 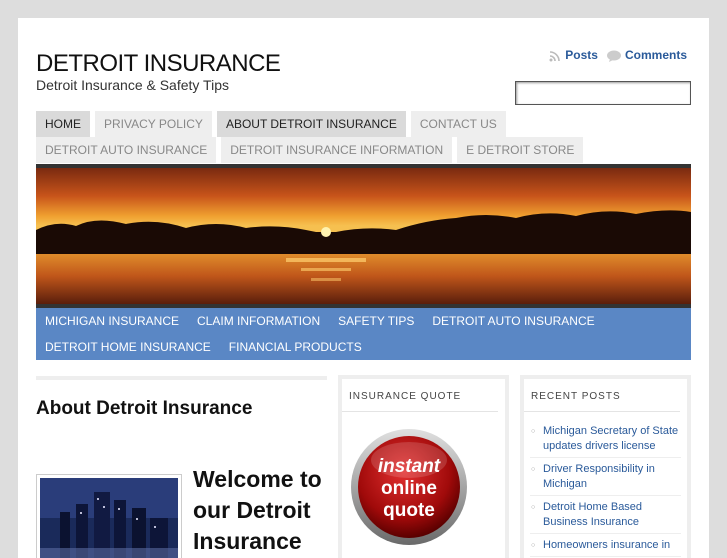 I want to click on instant-quote-button: instant online quote, so click(x=409, y=487).